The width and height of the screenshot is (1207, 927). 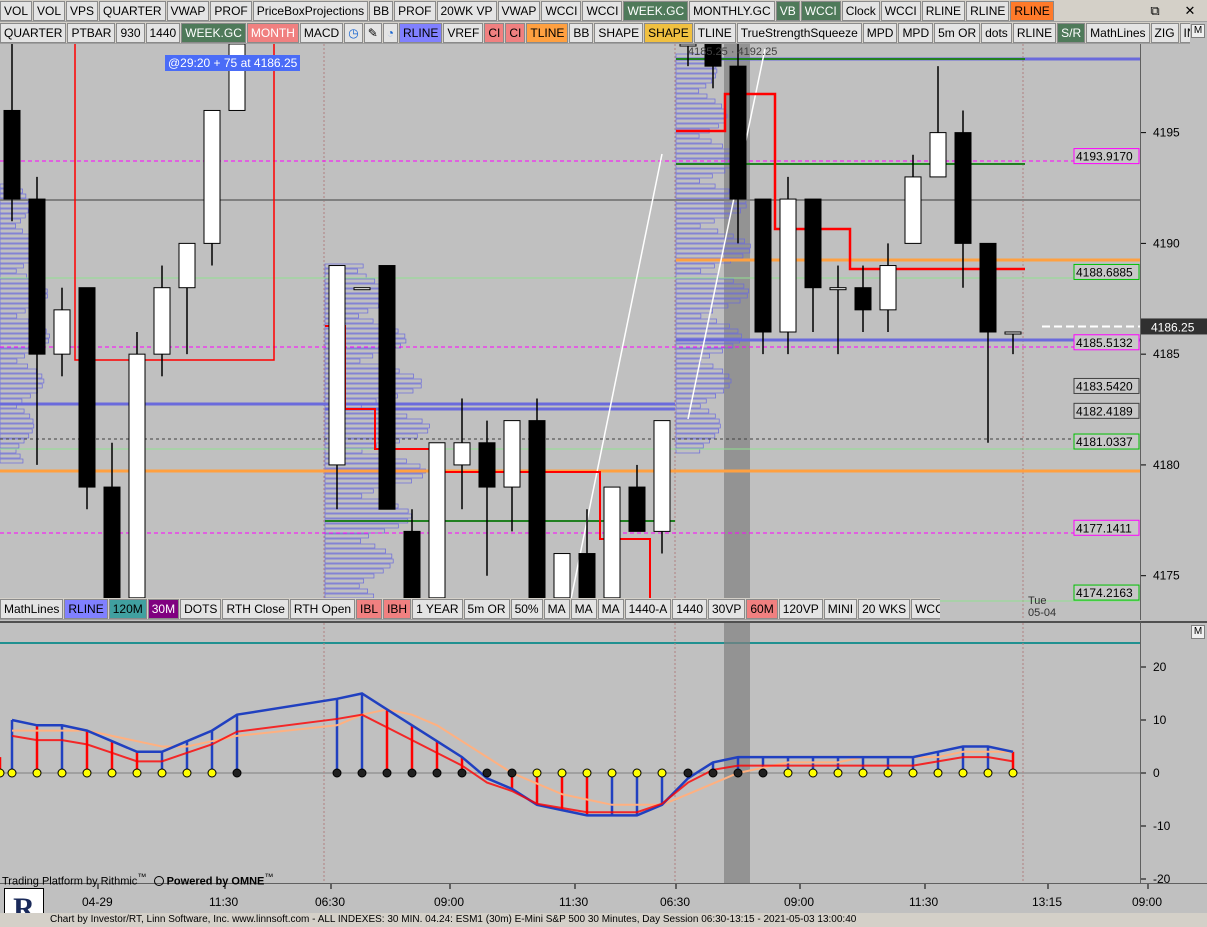 What do you see at coordinates (1190, 11) in the screenshot?
I see `close-window-button: ✕` at bounding box center [1190, 11].